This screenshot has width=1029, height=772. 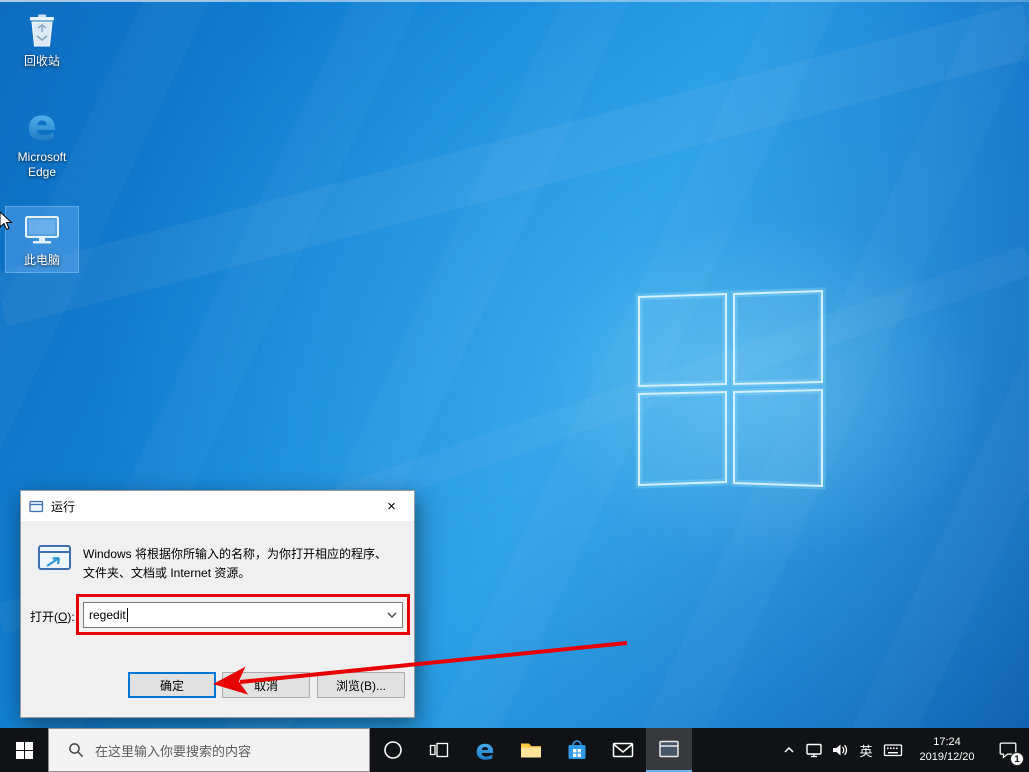 I want to click on clock-date: 2019/12/20, so click(x=947, y=757).